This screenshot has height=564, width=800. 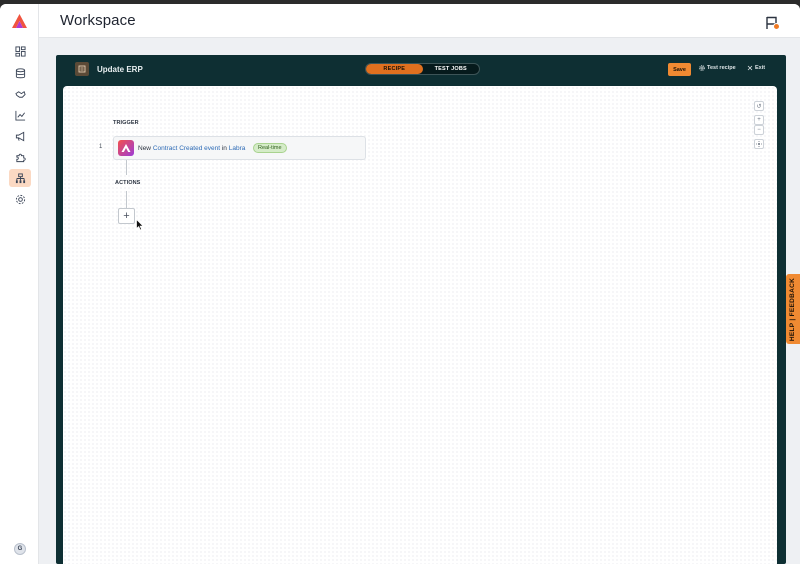 I want to click on sidebar-item-analytics, so click(x=20, y=115).